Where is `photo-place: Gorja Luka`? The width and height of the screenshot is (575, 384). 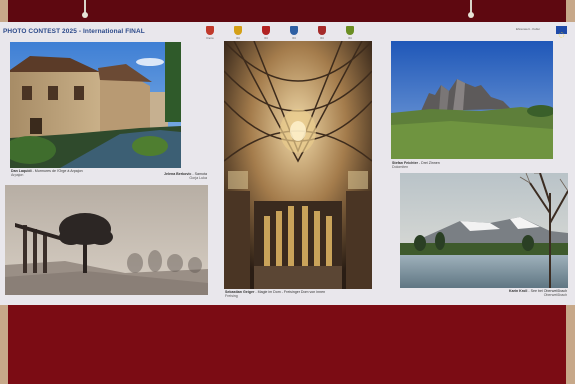 photo-place: Gorja Luka is located at coordinates (198, 178).